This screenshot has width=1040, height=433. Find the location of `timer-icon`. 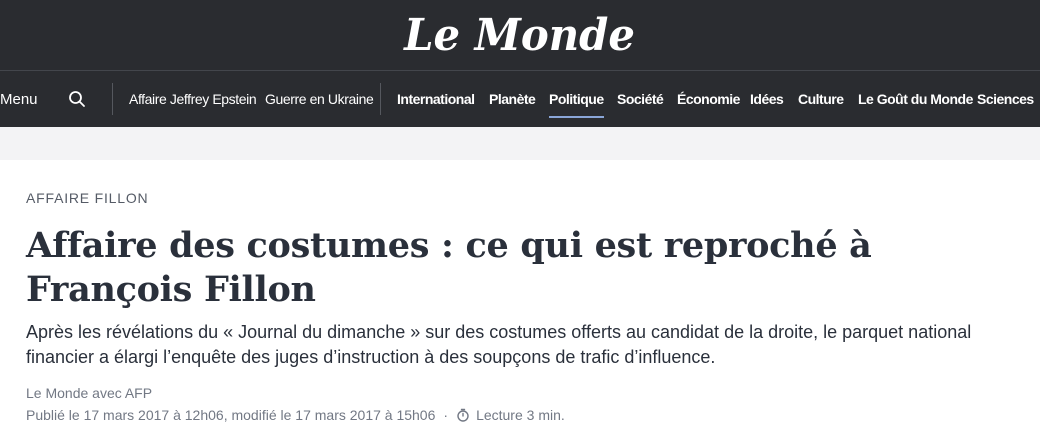

timer-icon is located at coordinates (463, 415).